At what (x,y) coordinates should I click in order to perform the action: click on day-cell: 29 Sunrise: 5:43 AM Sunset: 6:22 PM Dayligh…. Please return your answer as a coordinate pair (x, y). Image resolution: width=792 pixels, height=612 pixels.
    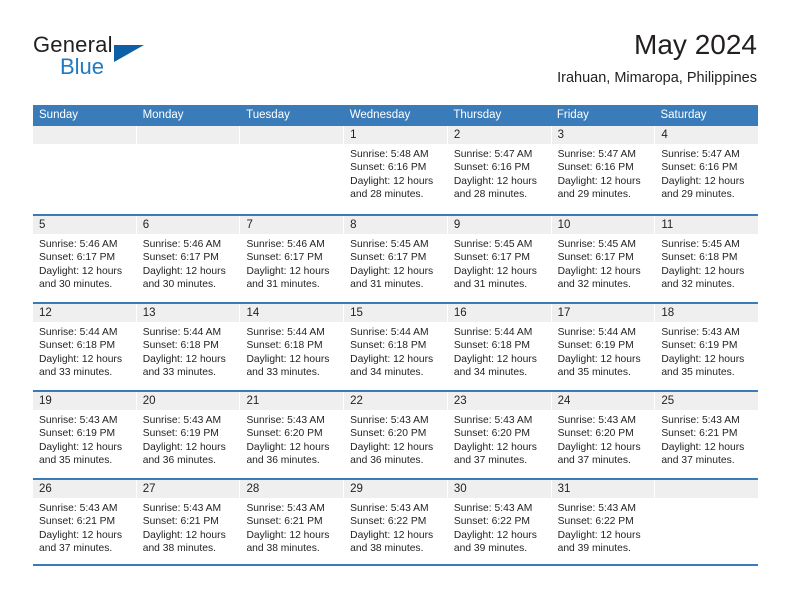
    Looking at the image, I should click on (396, 522).